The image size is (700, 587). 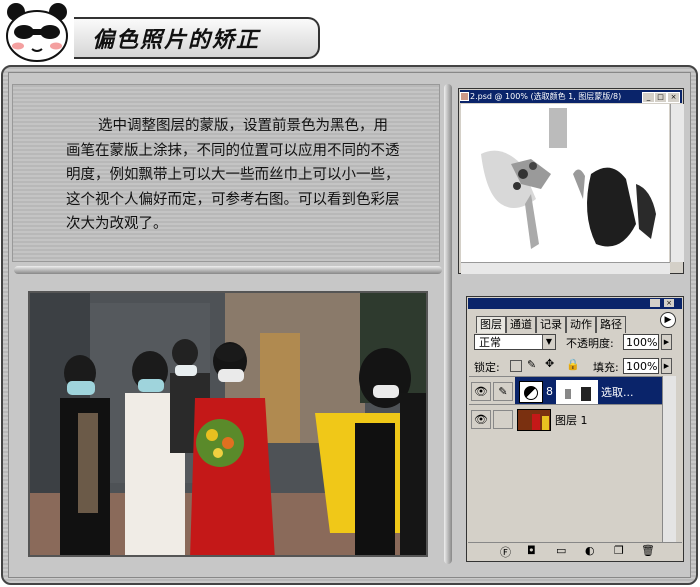 I want to click on horizontal-divider, so click(x=228, y=270).